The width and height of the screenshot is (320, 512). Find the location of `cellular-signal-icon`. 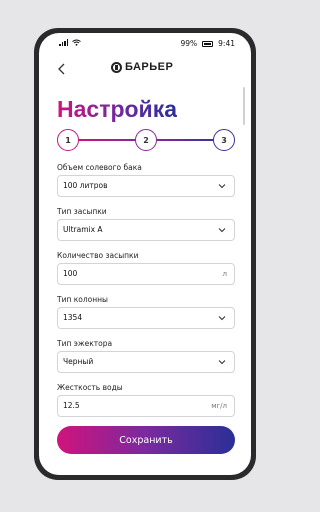

cellular-signal-icon is located at coordinates (63, 42).